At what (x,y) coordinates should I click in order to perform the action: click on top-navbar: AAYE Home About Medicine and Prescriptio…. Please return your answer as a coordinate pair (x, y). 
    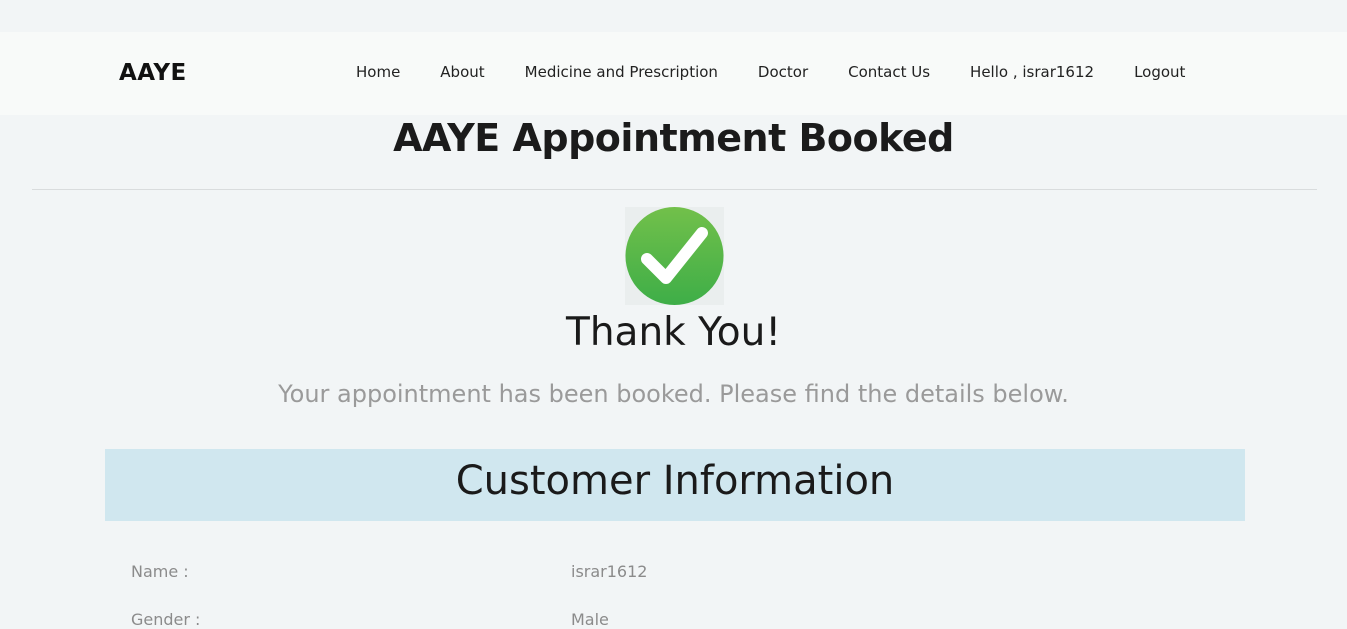
    Looking at the image, I should click on (673, 73).